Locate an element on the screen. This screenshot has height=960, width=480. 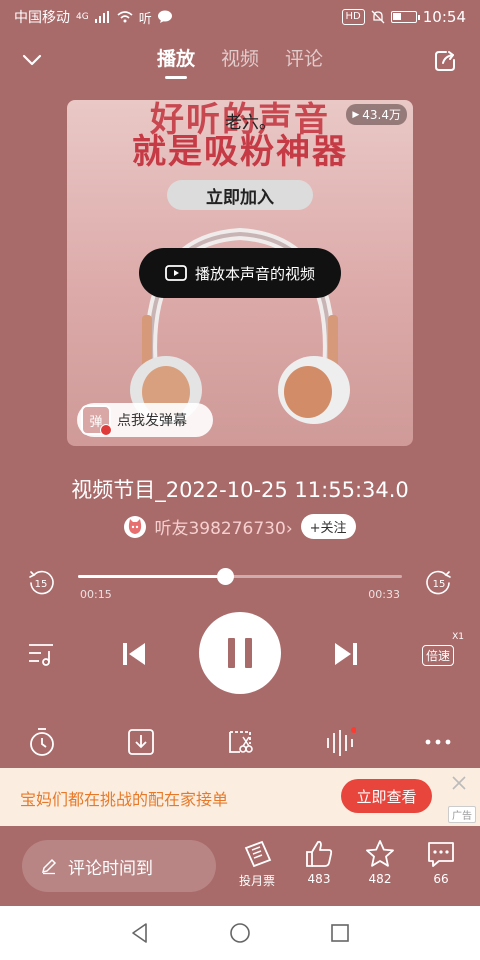
battery-icon is located at coordinates (405, 17).